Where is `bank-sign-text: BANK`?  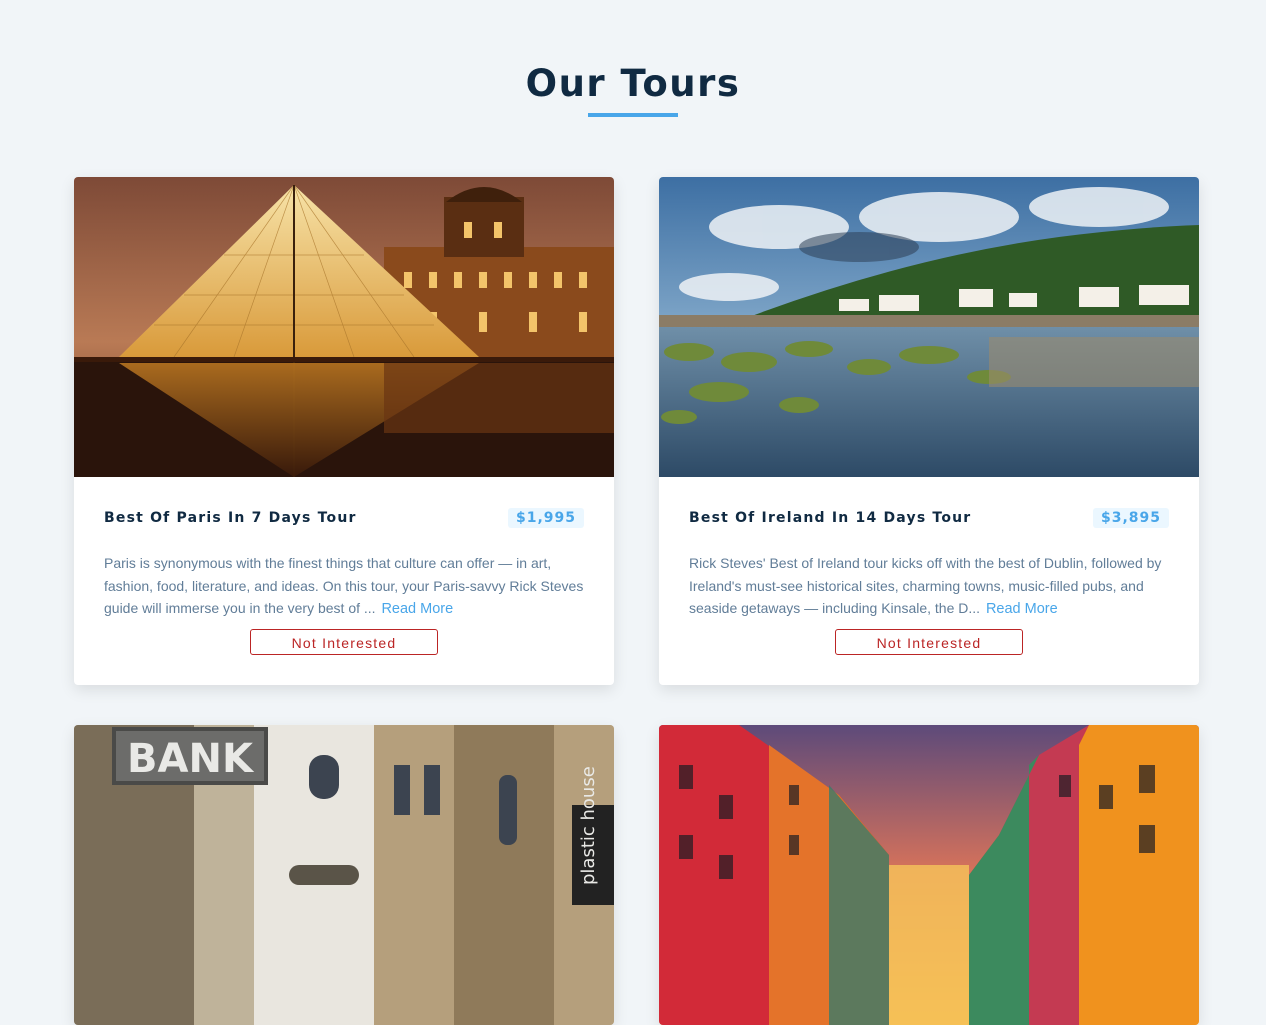
bank-sign-text: BANK is located at coordinates (191, 759).